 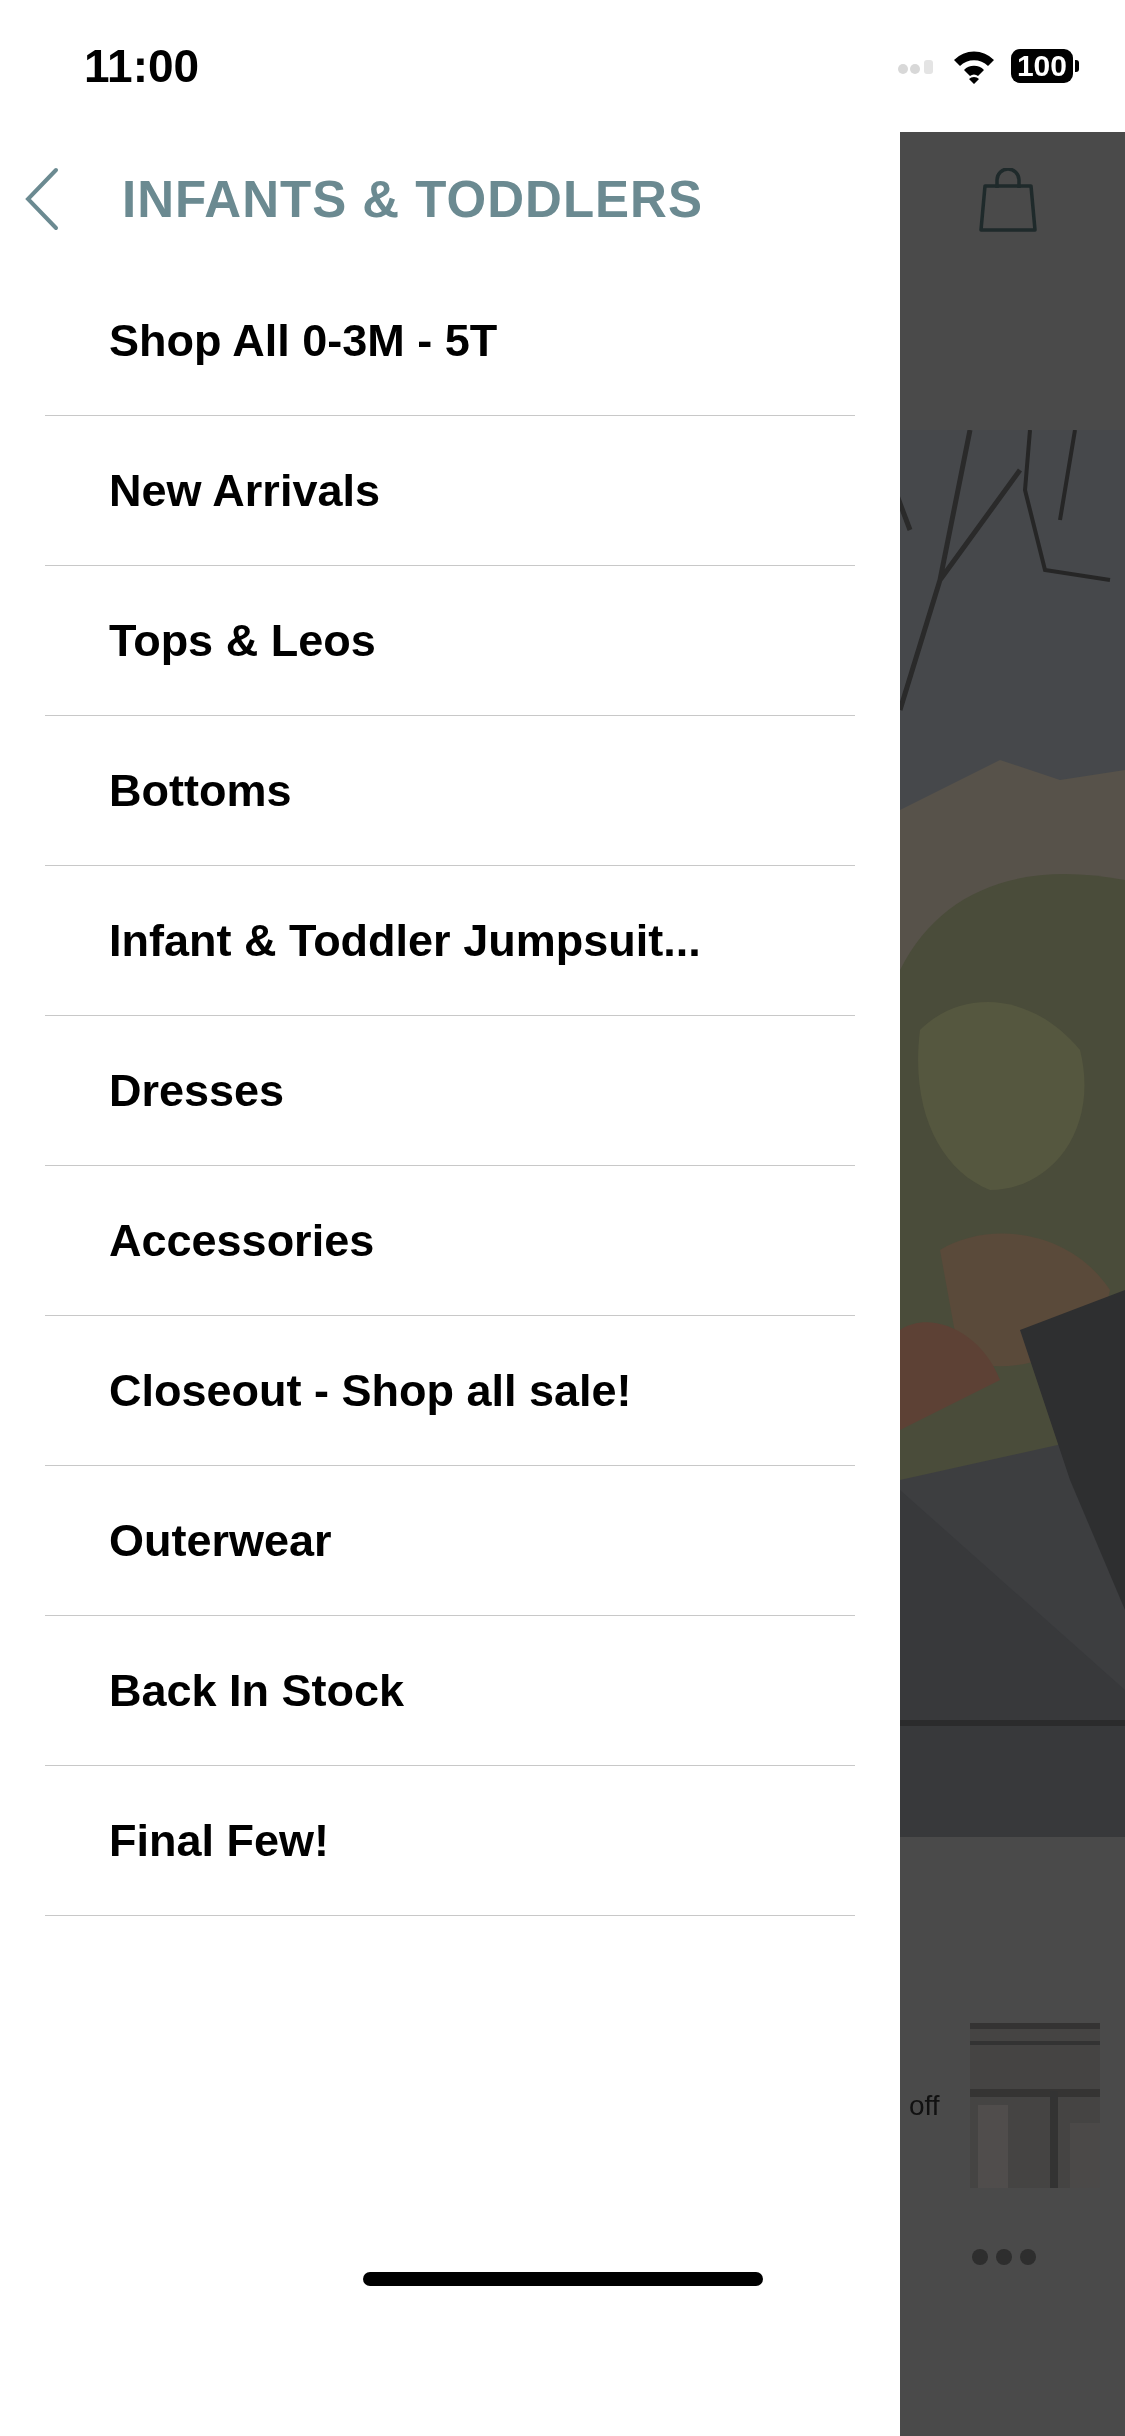 I want to click on menu-item: Bottoms, so click(x=450, y=791).